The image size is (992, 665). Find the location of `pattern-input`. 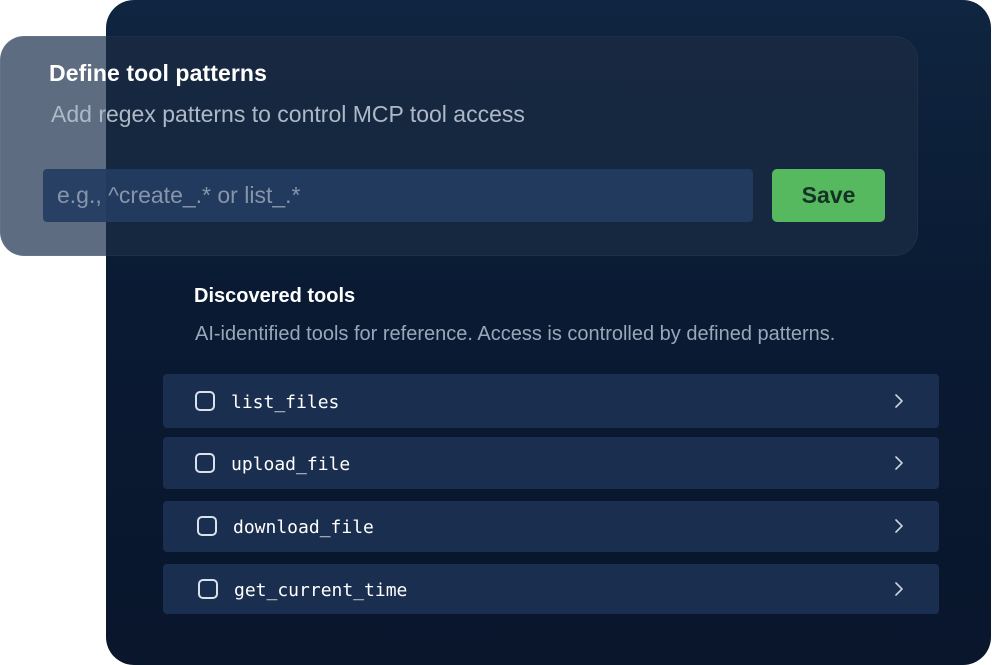

pattern-input is located at coordinates (398, 195).